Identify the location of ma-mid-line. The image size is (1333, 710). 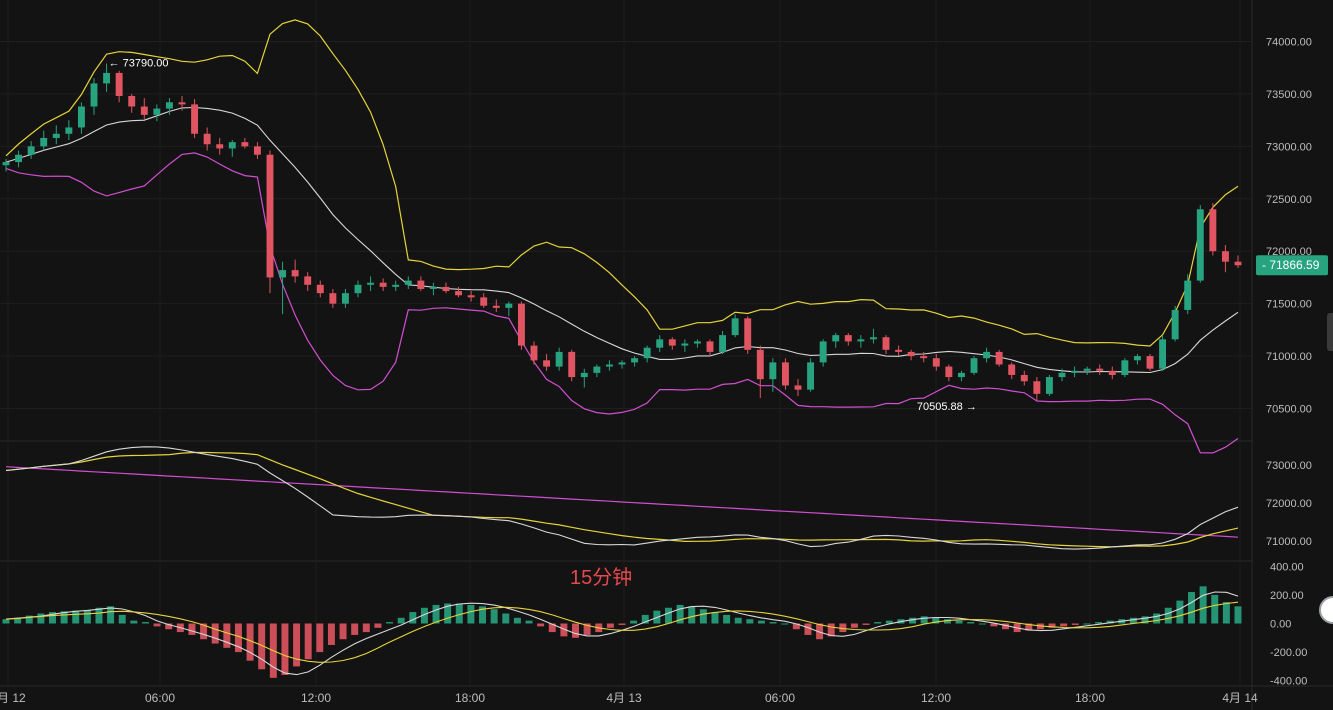
(622, 499).